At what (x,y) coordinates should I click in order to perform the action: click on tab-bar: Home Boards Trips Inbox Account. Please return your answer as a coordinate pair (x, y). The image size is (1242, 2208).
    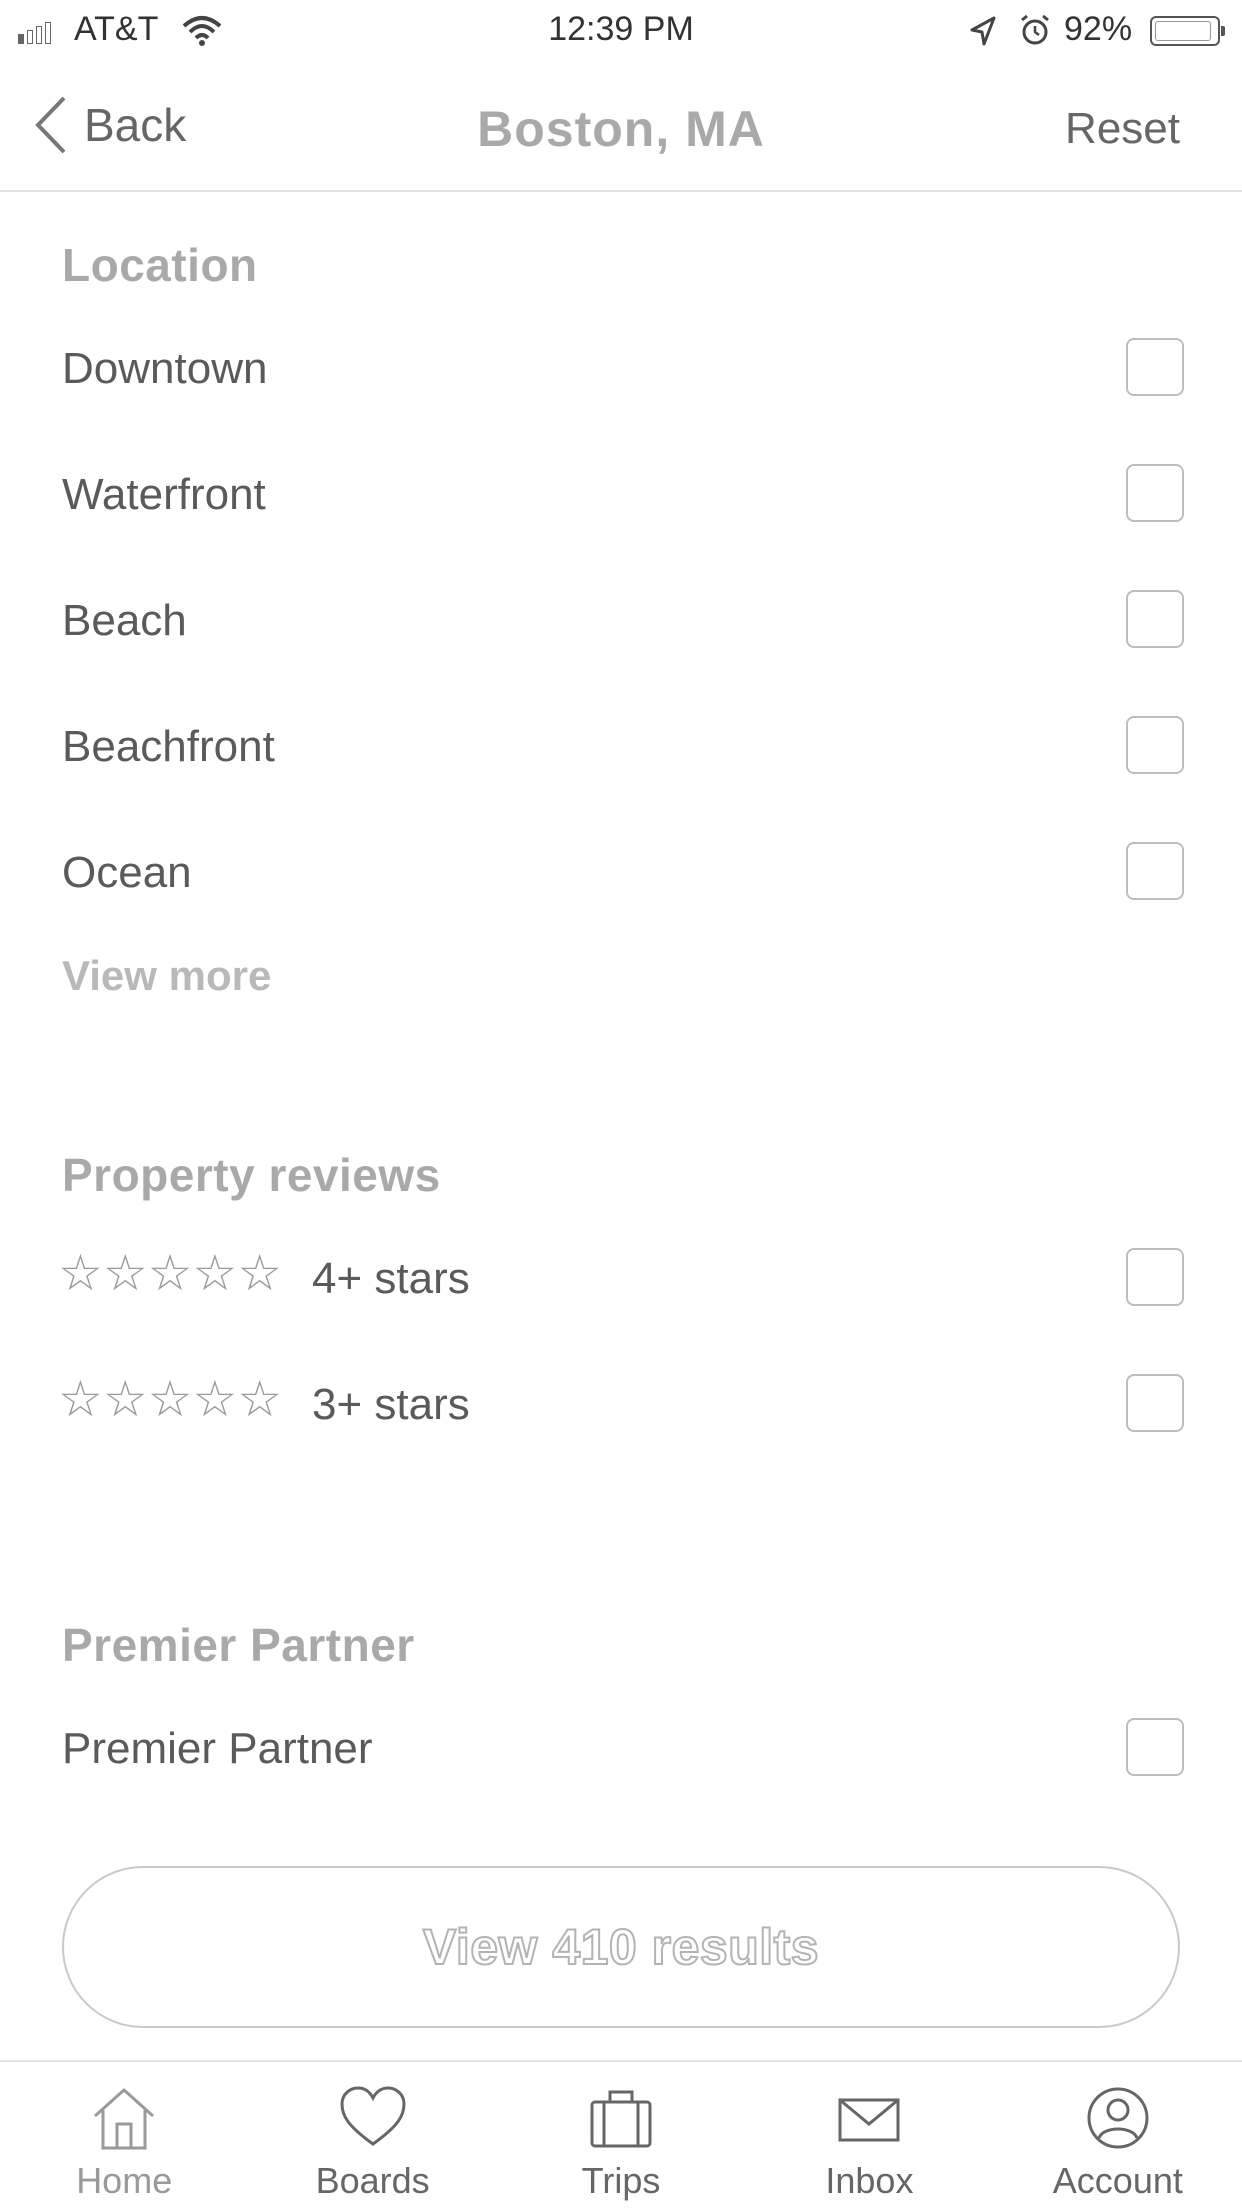
    Looking at the image, I should click on (621, 2134).